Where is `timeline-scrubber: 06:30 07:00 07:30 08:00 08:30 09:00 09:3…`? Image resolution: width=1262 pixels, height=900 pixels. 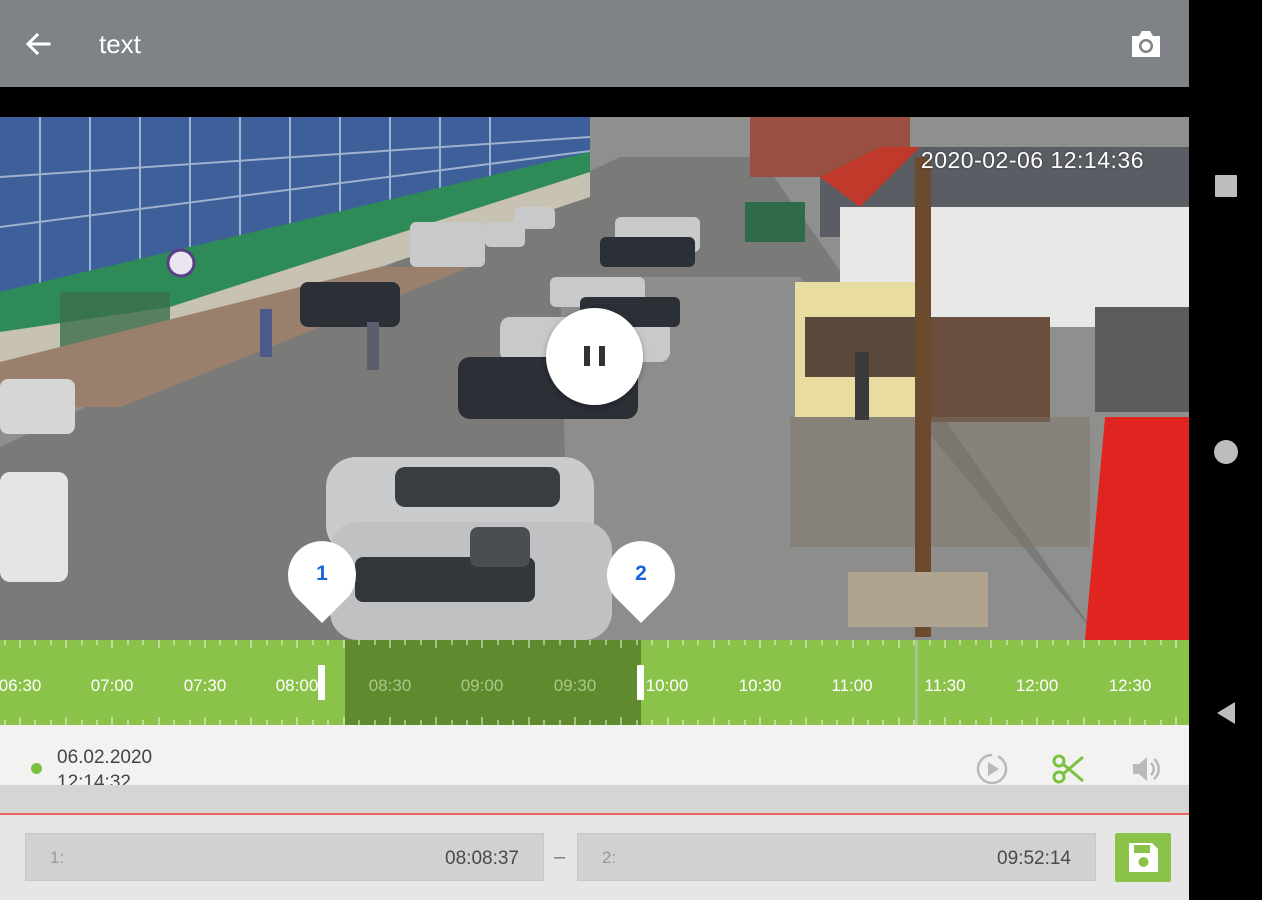 timeline-scrubber: 06:30 07:00 07:30 08:00 08:30 09:00 09:3… is located at coordinates (594, 682).